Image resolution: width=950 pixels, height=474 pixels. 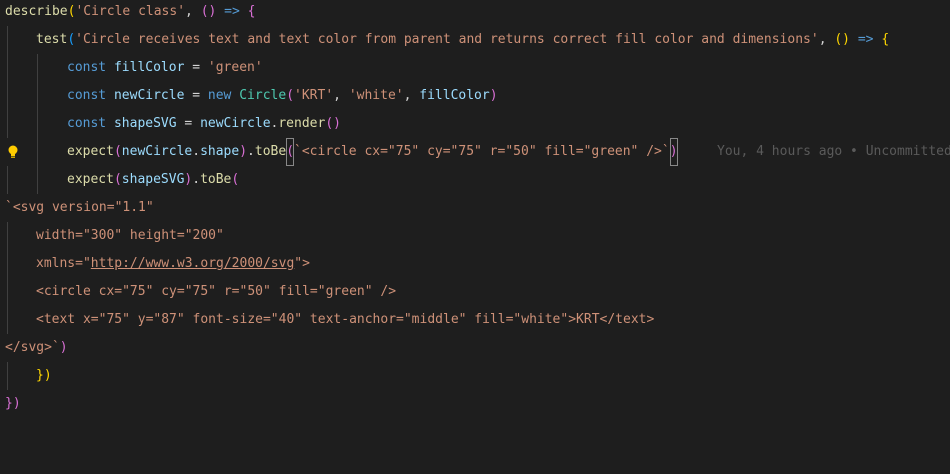 I want to click on code-text: expect(shapeSVG).toBe(, so click(x=153, y=180).